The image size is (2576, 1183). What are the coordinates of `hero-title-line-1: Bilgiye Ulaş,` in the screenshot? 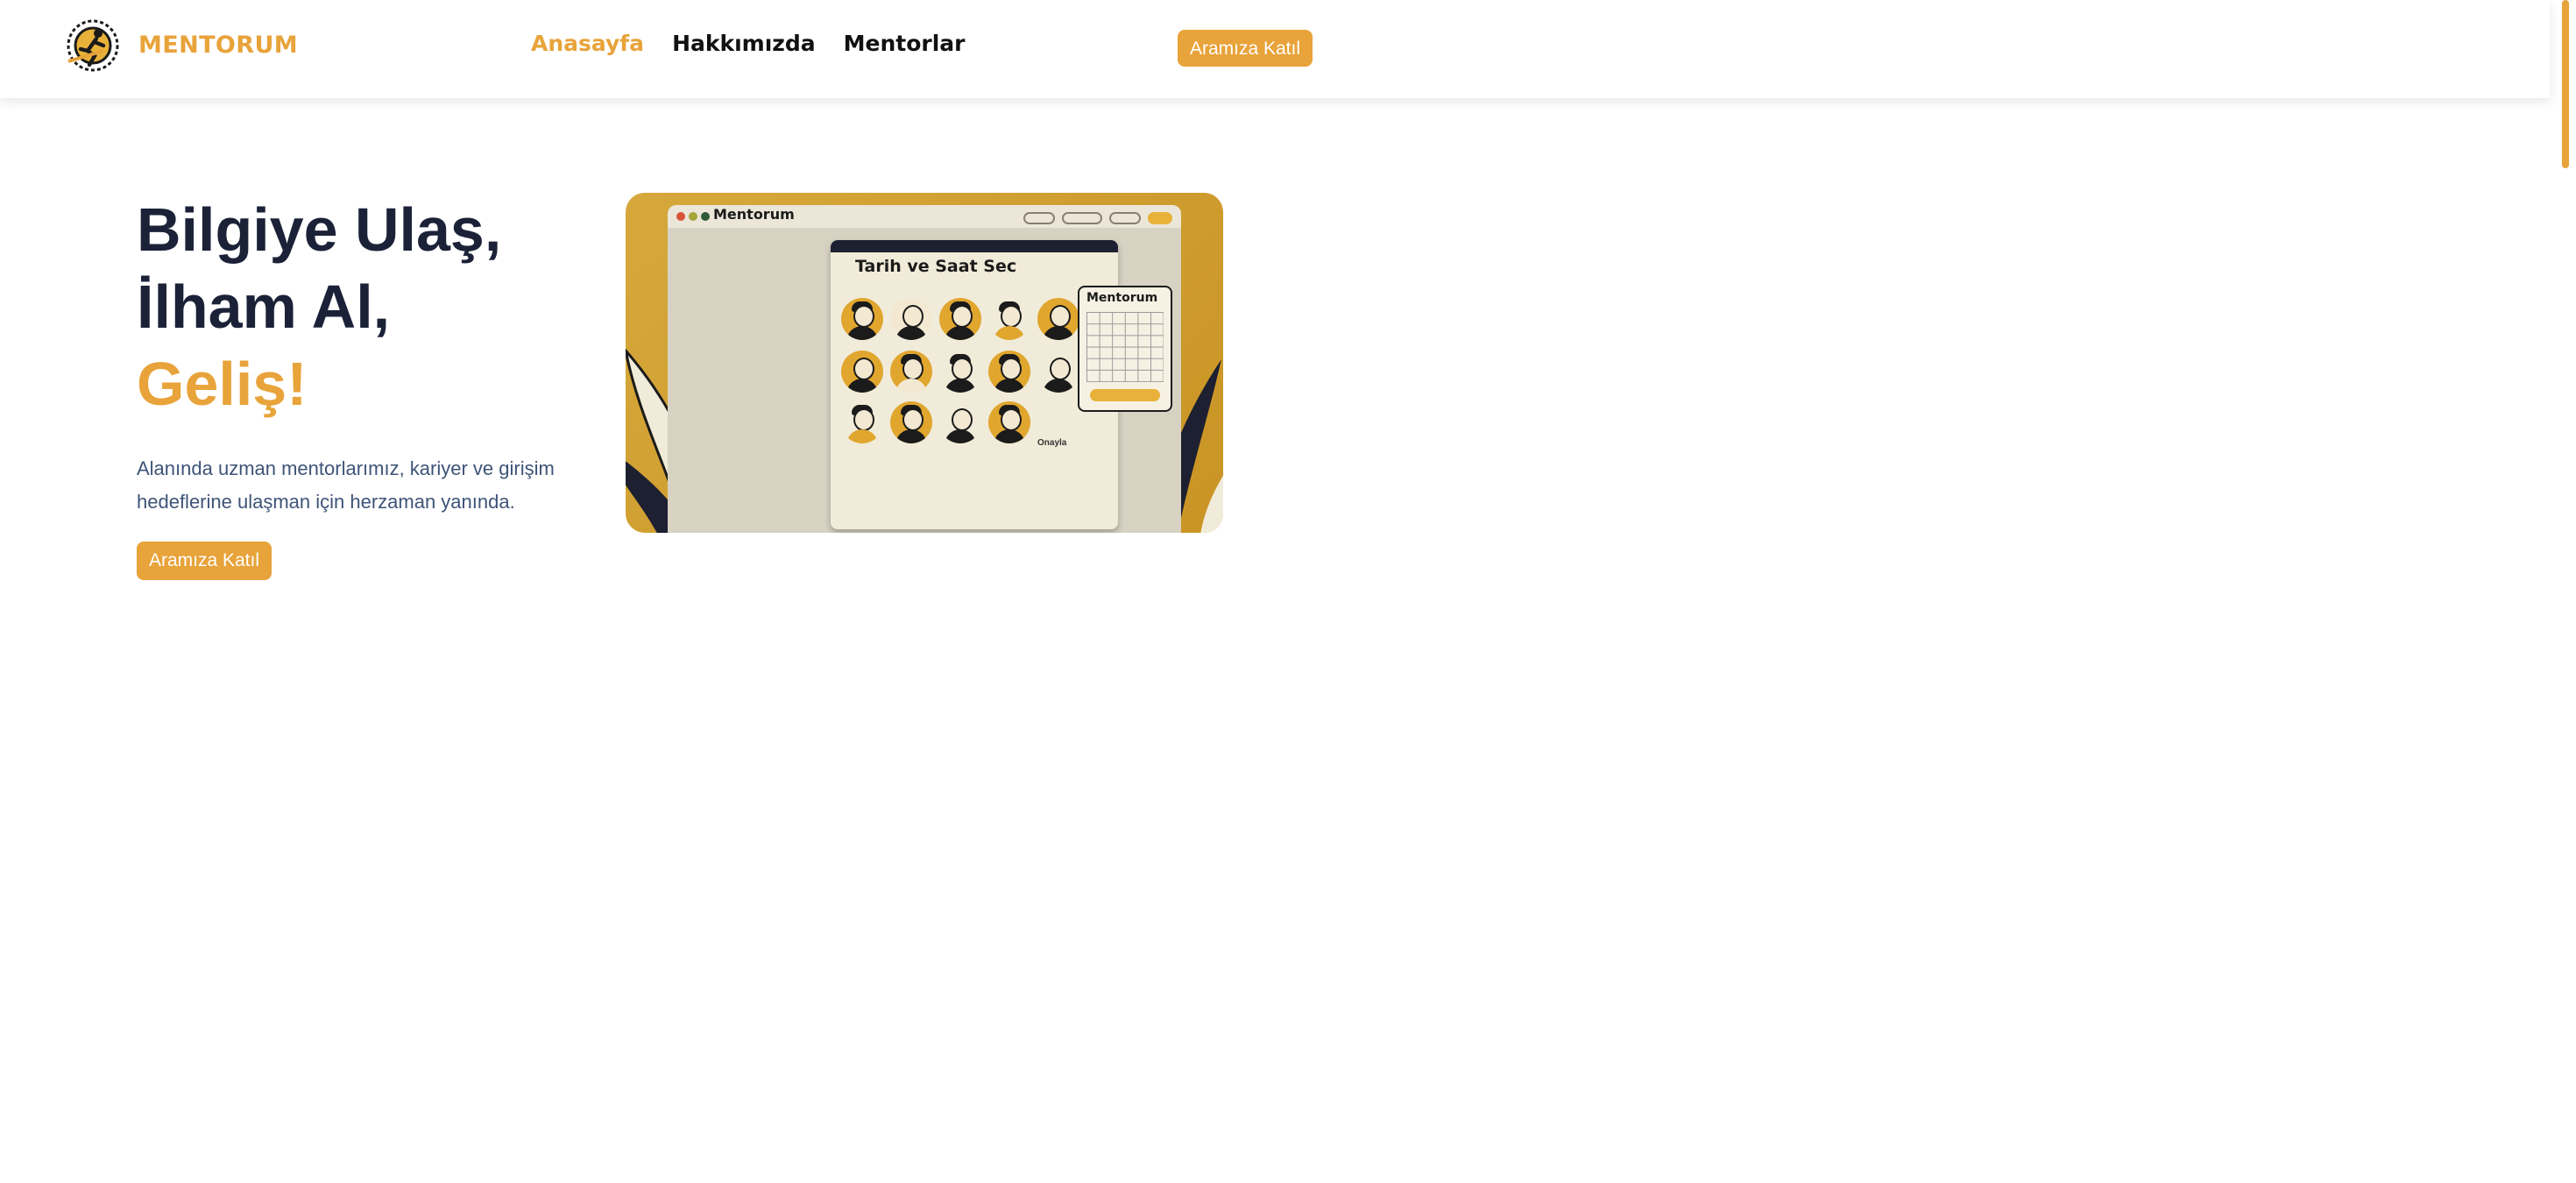 It's located at (319, 230).